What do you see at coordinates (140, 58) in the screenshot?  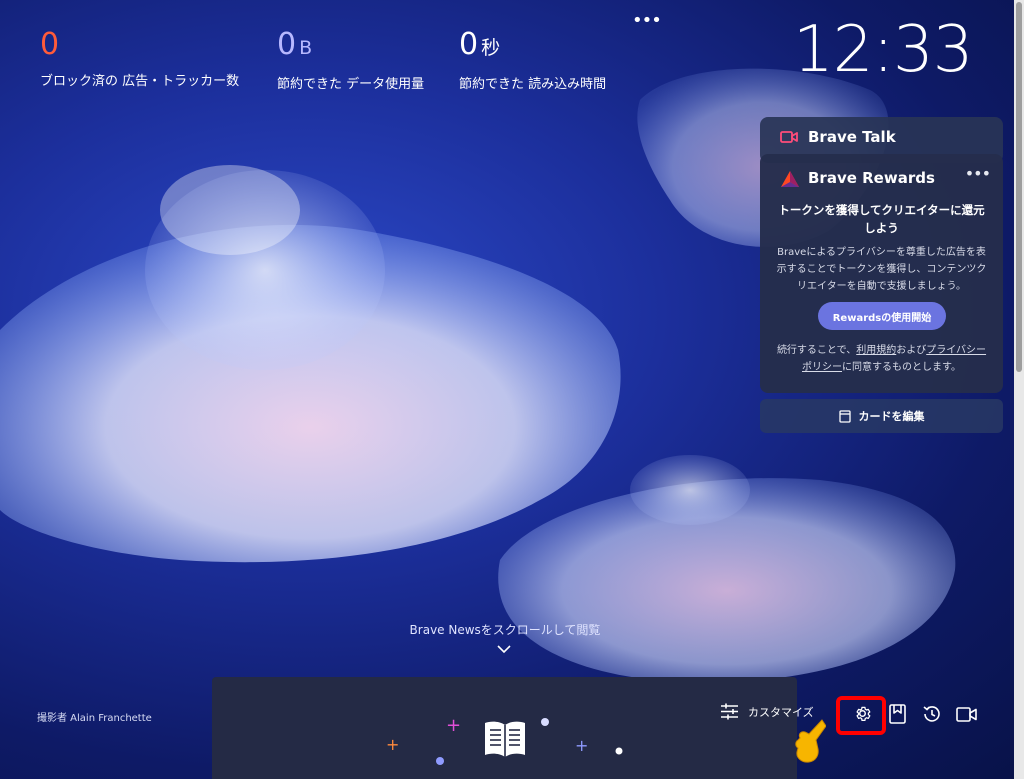 I see `stat-ads-blocked: 0 ブロック済の 広告・トラッカー数` at bounding box center [140, 58].